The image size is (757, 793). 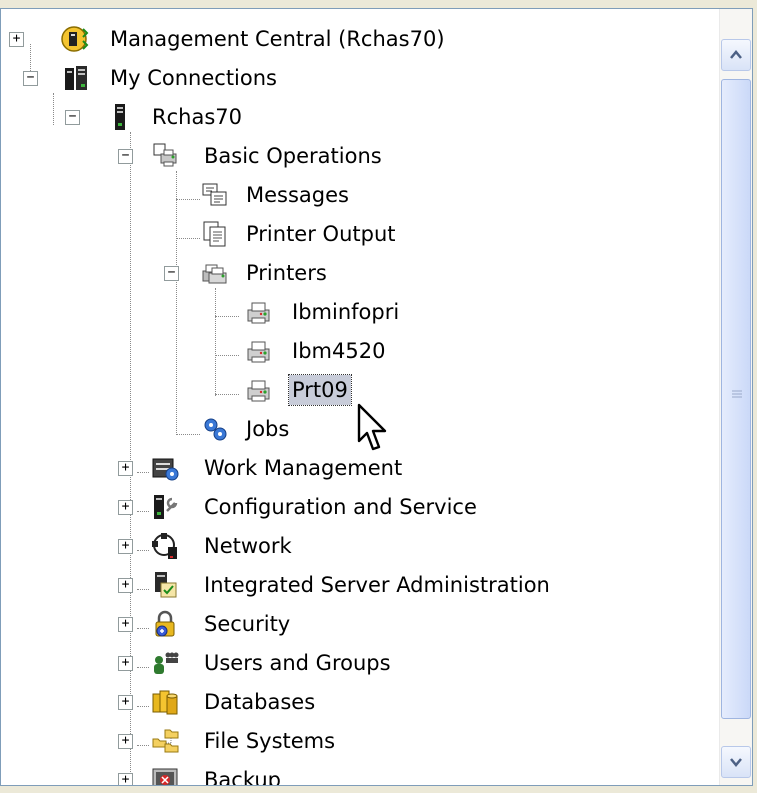 What do you see at coordinates (297, 663) in the screenshot?
I see `tree-node-label: Users and Groups` at bounding box center [297, 663].